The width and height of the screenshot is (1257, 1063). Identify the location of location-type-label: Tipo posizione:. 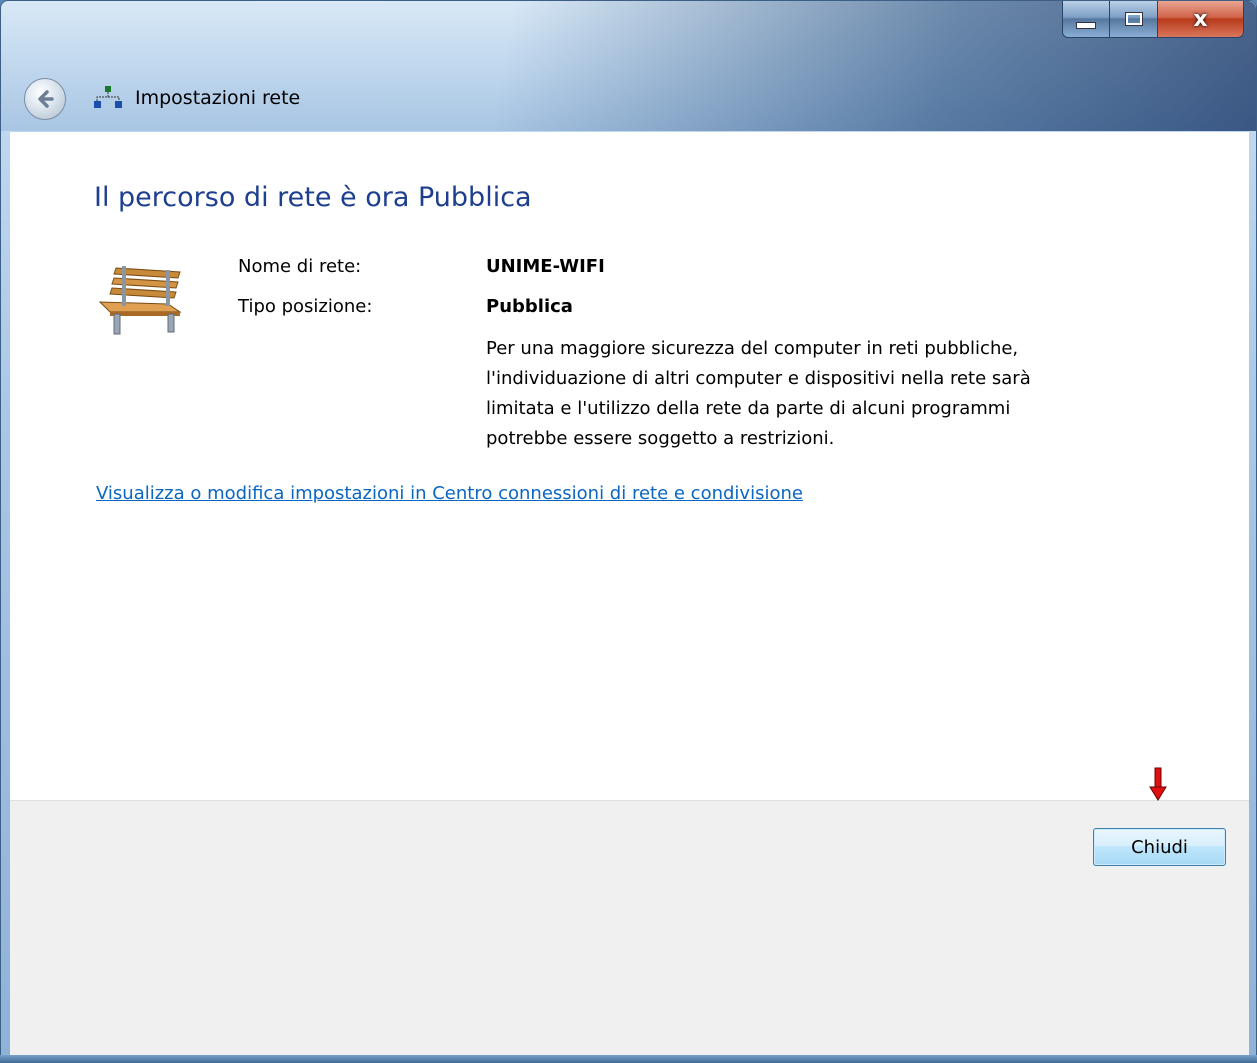
(305, 306).